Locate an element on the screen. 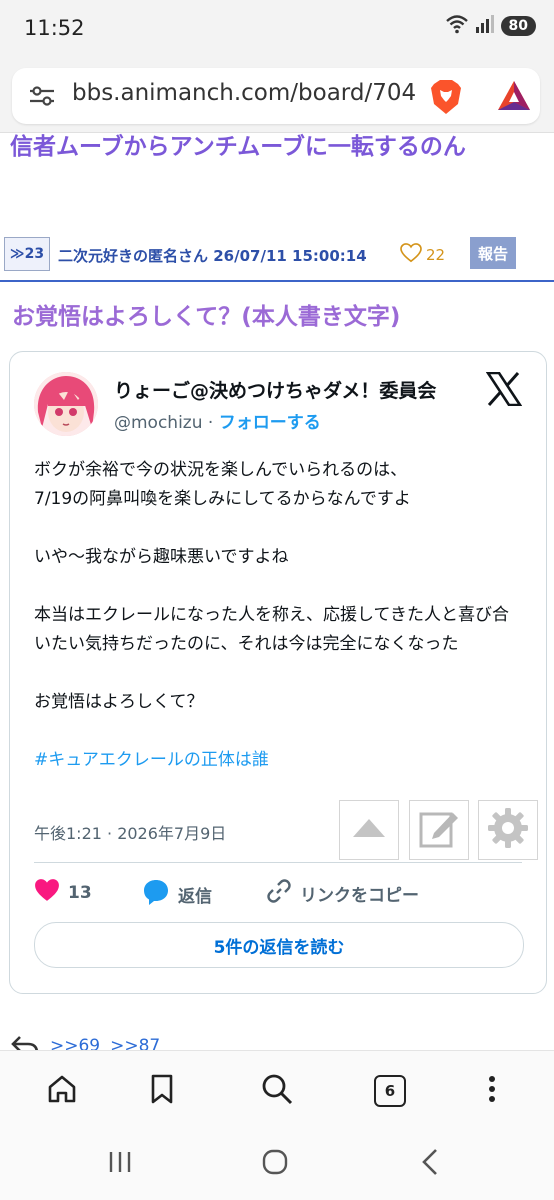 This screenshot has height=1200, width=554. tweet-line: お覚悟はよろしくて？ is located at coordinates (119, 702).